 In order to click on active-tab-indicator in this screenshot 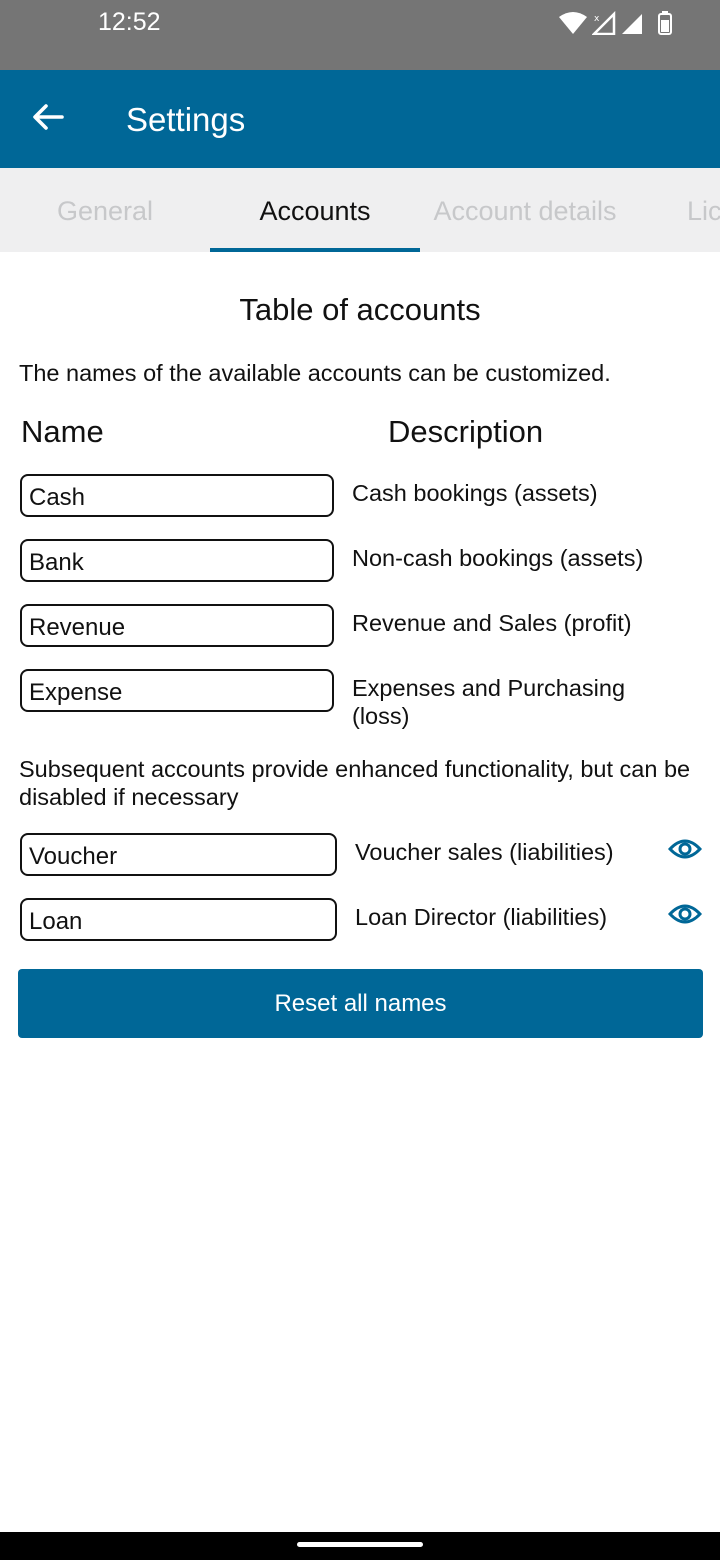, I will do `click(315, 250)`.